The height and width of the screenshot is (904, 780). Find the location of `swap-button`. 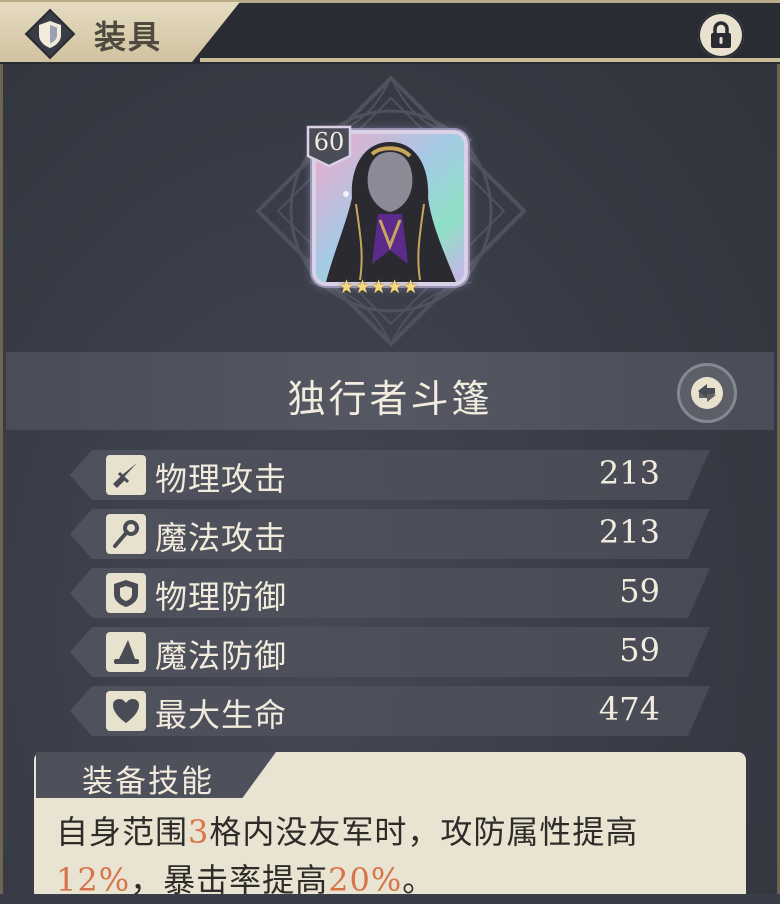

swap-button is located at coordinates (707, 393).